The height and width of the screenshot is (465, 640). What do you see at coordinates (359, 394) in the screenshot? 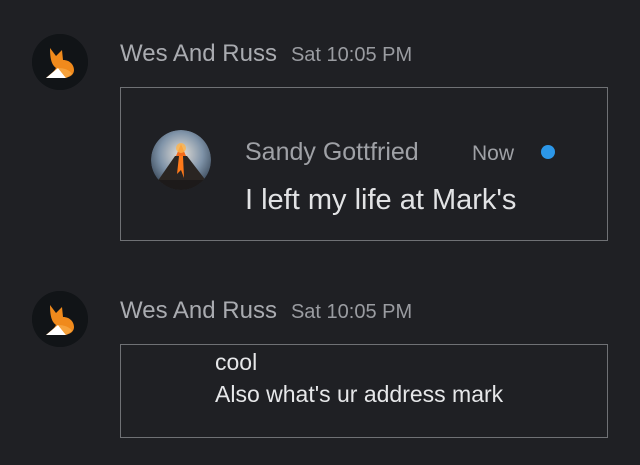
I see `message-line: Also what's ur address mark` at bounding box center [359, 394].